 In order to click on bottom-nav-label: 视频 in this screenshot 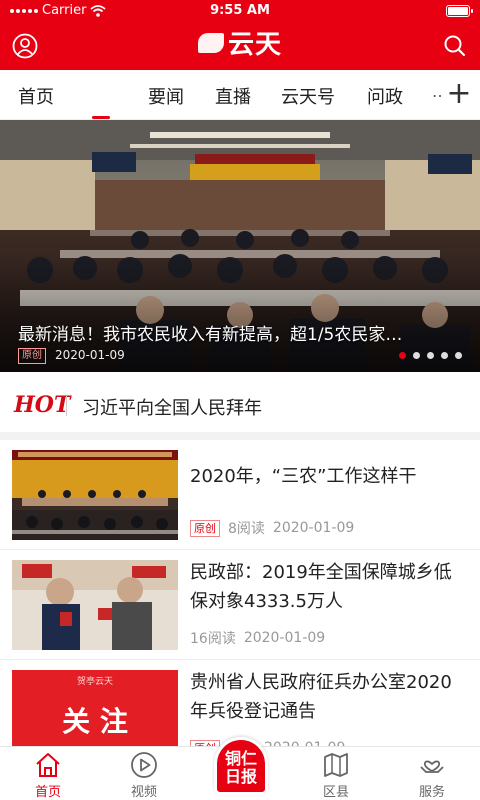, I will do `click(143, 792)`.